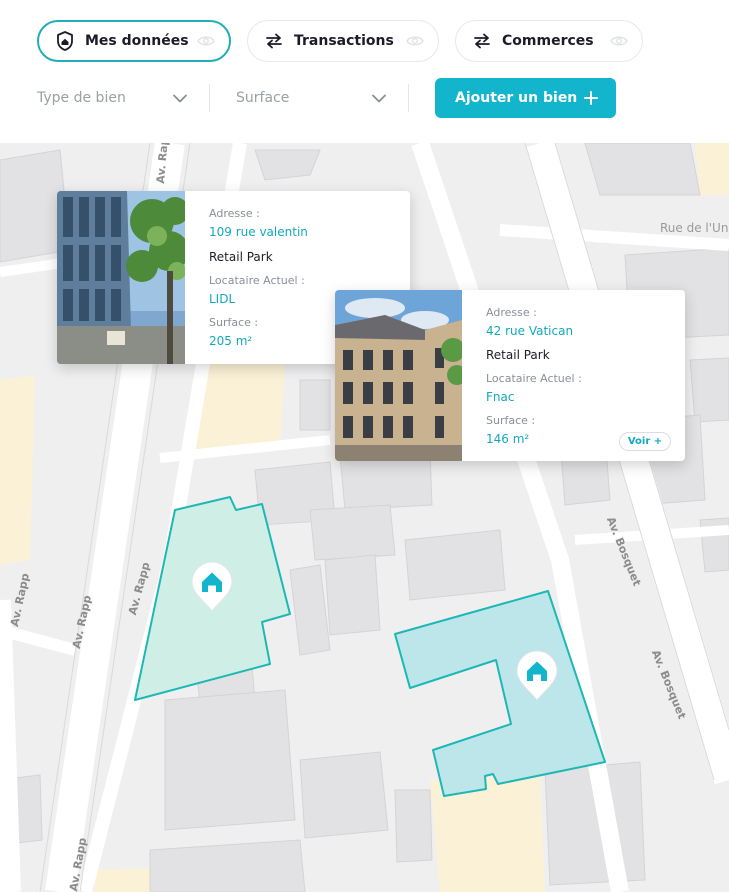 The height and width of the screenshot is (892, 729). I want to click on address-value: 109 rue valentin, so click(258, 232).